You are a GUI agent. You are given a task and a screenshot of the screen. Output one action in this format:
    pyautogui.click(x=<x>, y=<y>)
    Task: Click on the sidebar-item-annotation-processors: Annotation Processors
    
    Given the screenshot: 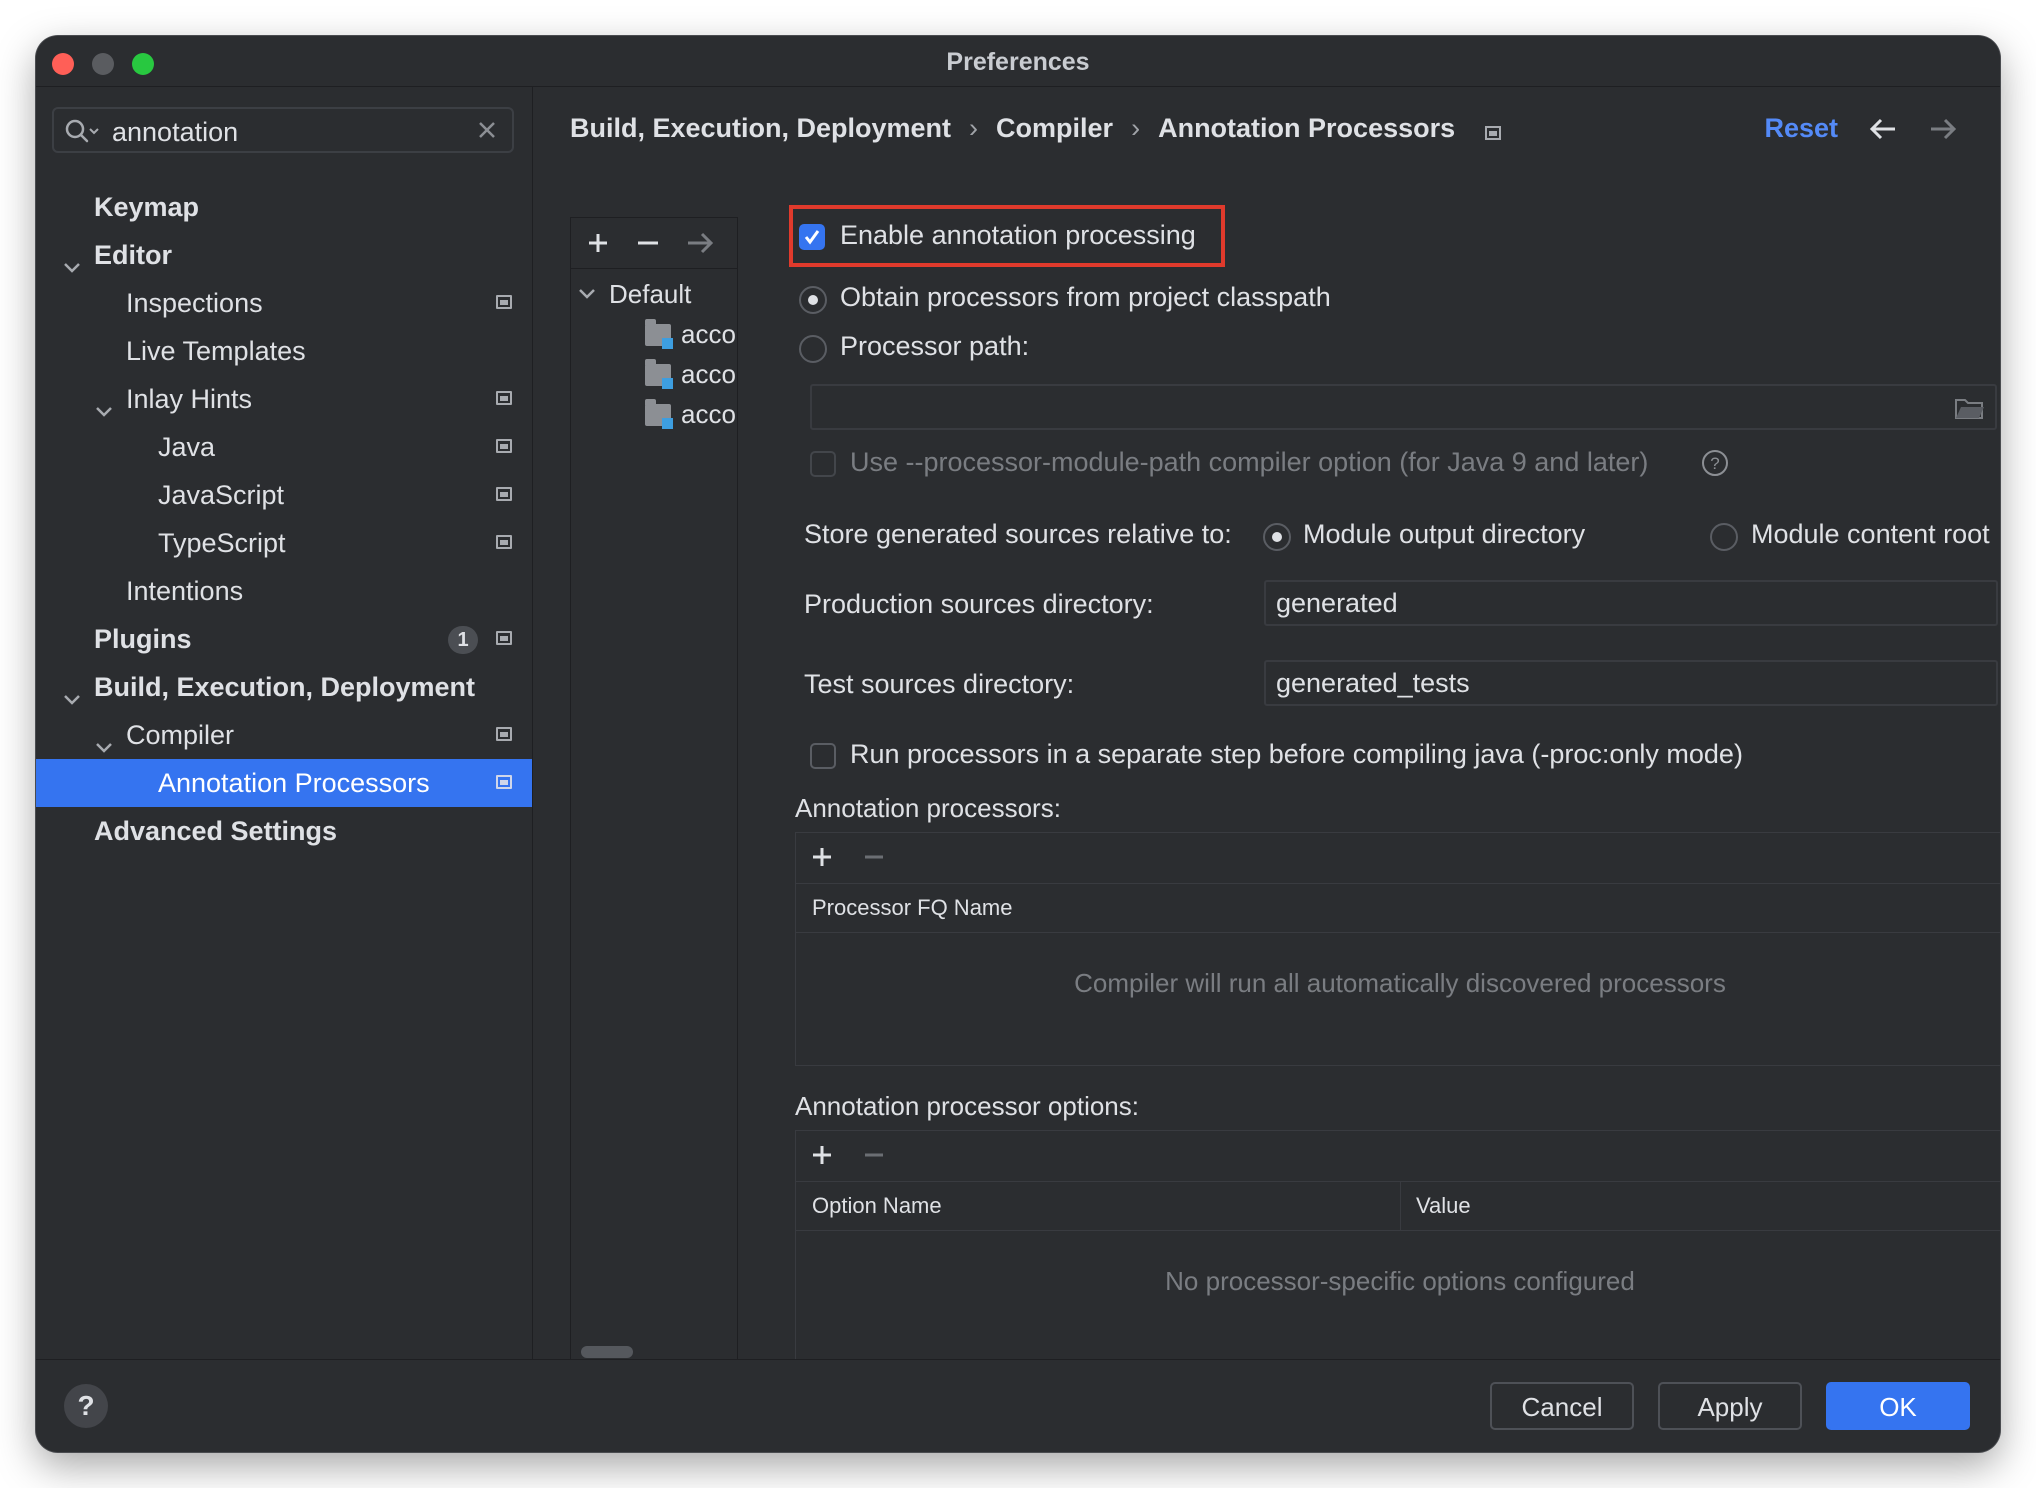 What is the action you would take?
    pyautogui.click(x=284, y=783)
    